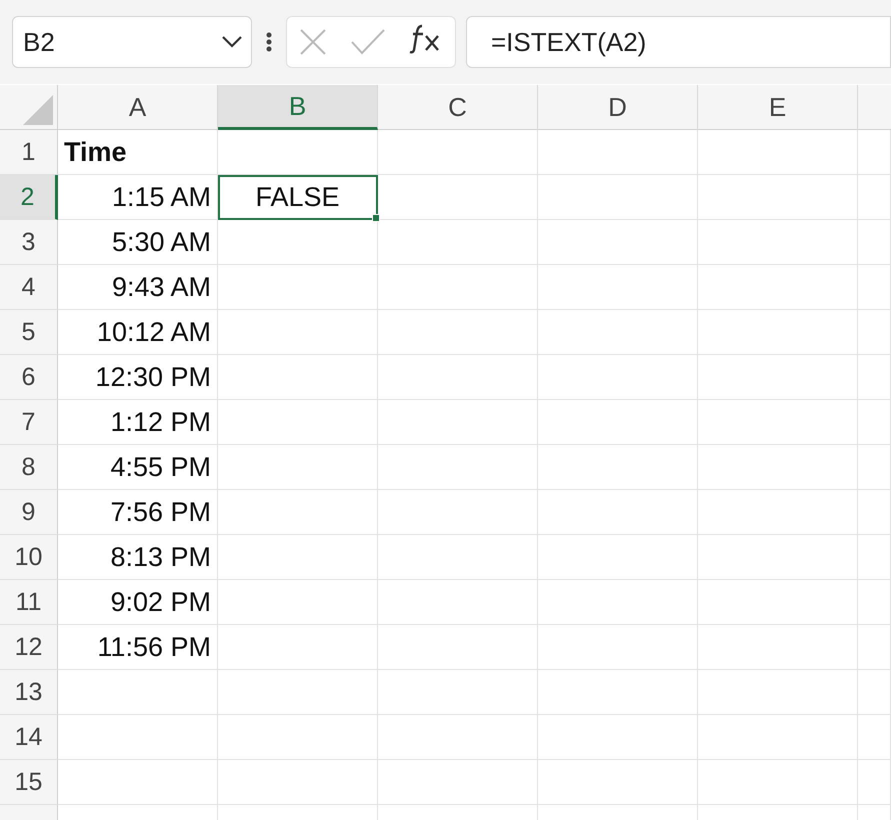 This screenshot has width=891, height=820. I want to click on table-cell: 9:02 PM, so click(138, 602).